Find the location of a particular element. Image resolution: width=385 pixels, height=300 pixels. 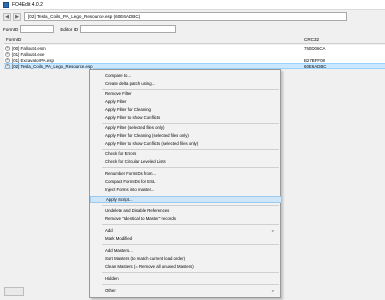

bottom-left-button is located at coordinates (14, 291).